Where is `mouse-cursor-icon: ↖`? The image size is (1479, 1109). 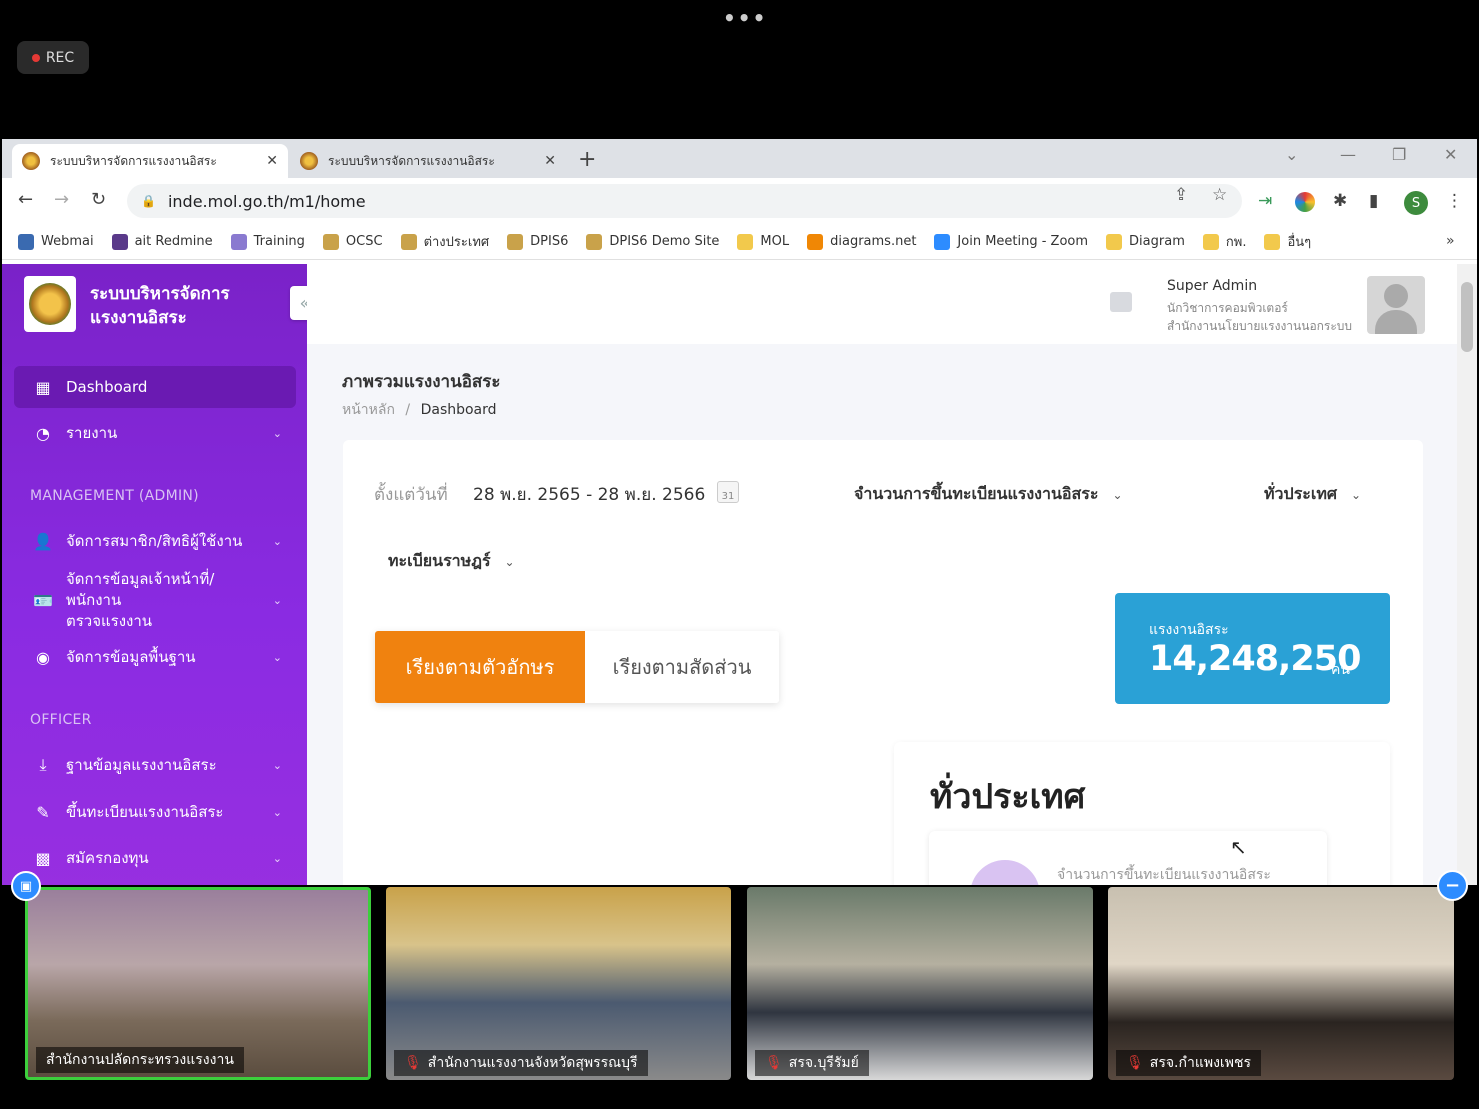 mouse-cursor-icon: ↖ is located at coordinates (1238, 847).